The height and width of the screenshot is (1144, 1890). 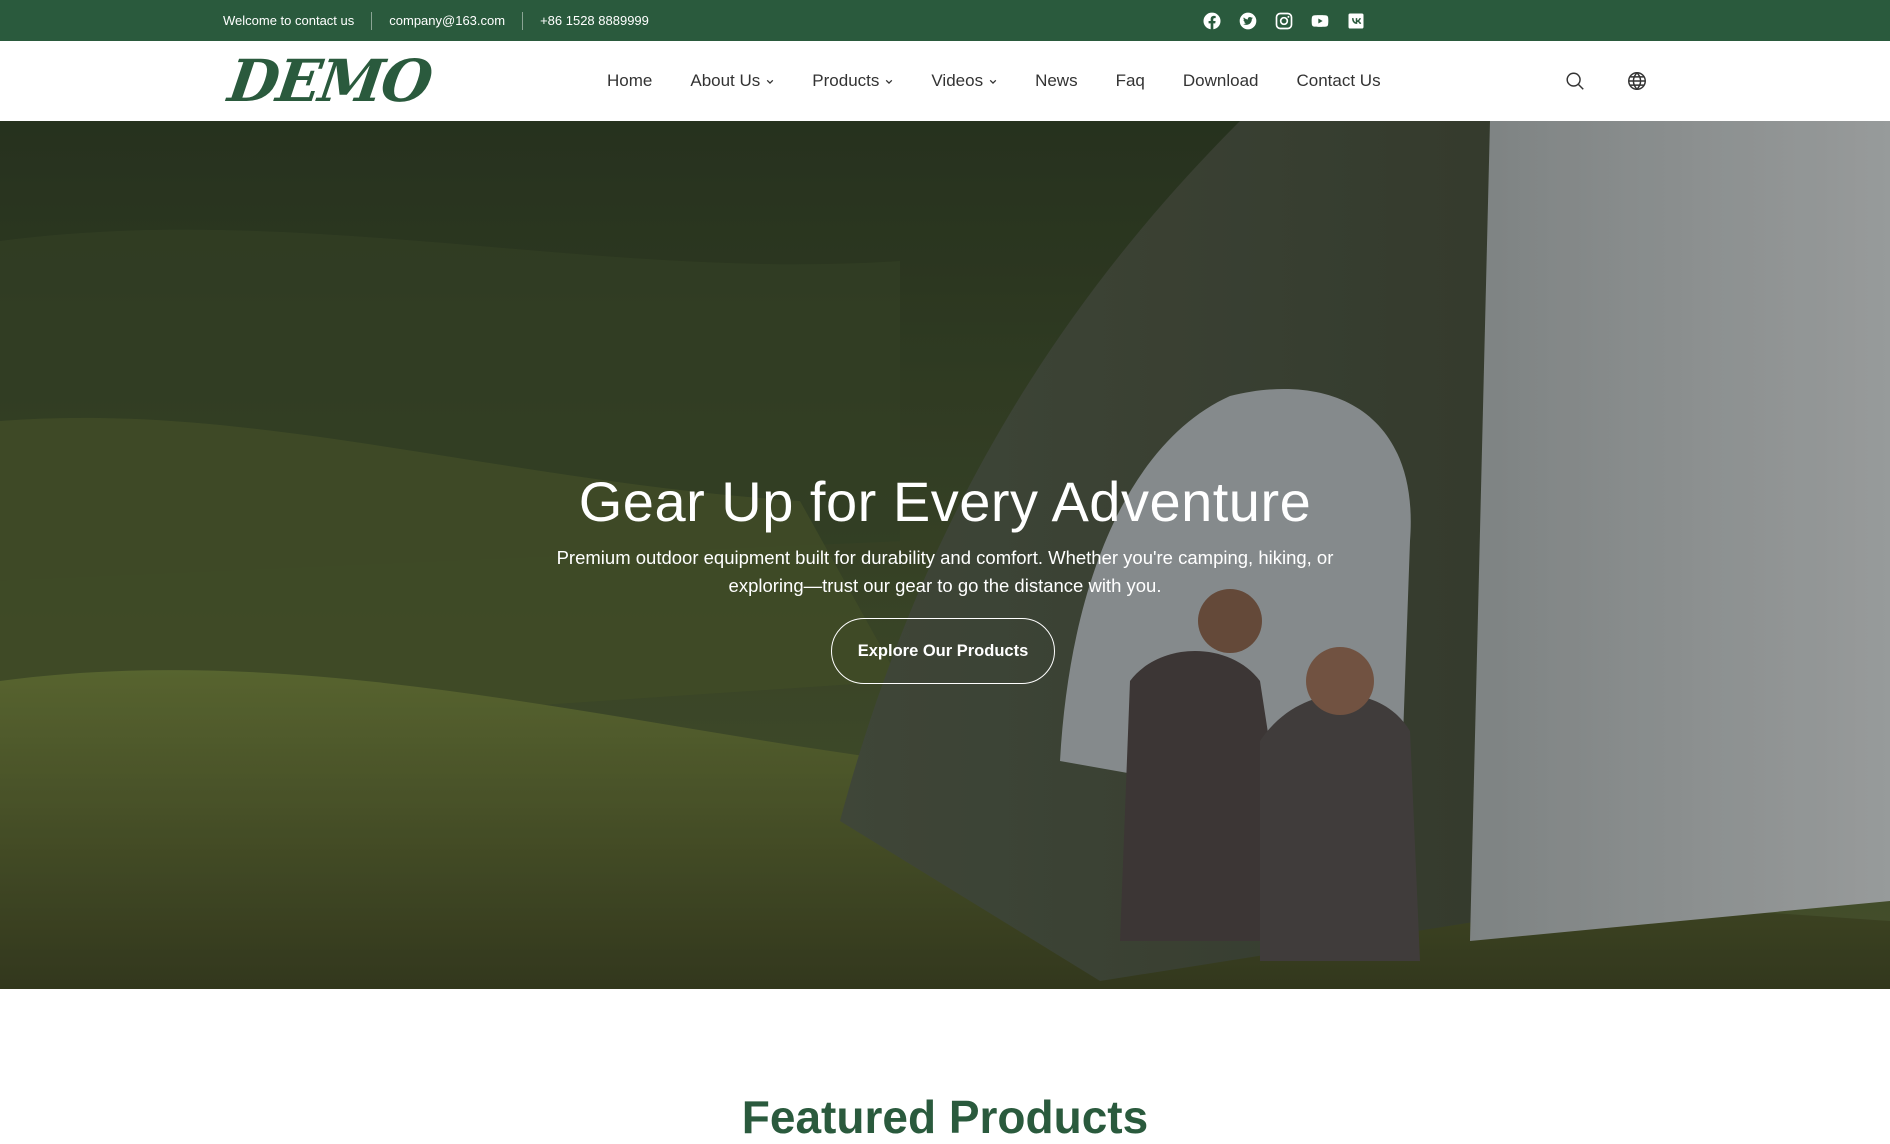 I want to click on nav-item-download: Download, so click(x=1221, y=81).